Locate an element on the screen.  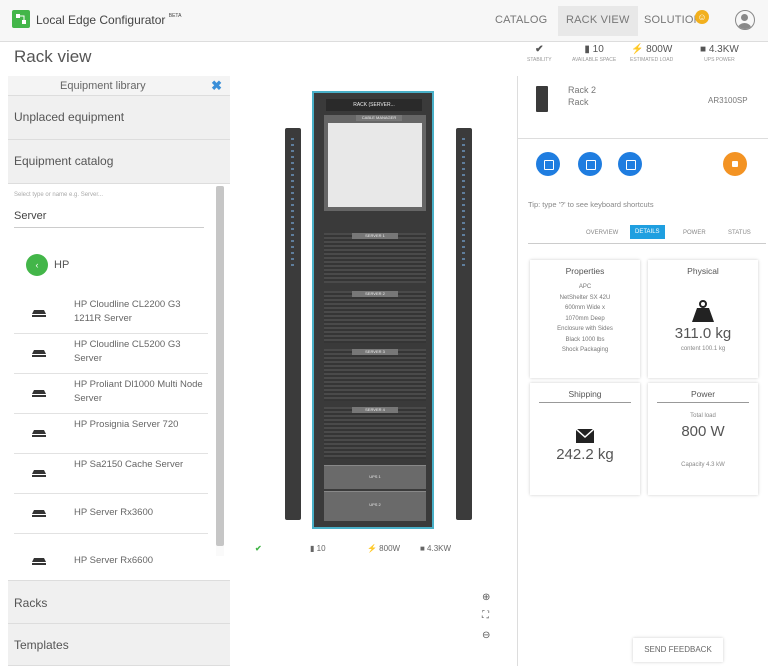
server-unit: SERVER 1 is located at coordinates (375, 258).